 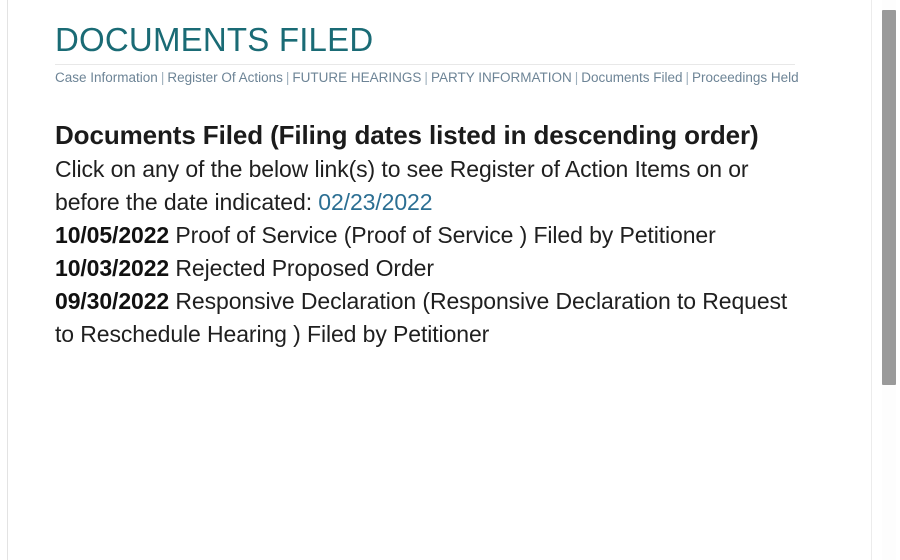 I want to click on document-entry-date: 09/30/2022, so click(x=112, y=301).